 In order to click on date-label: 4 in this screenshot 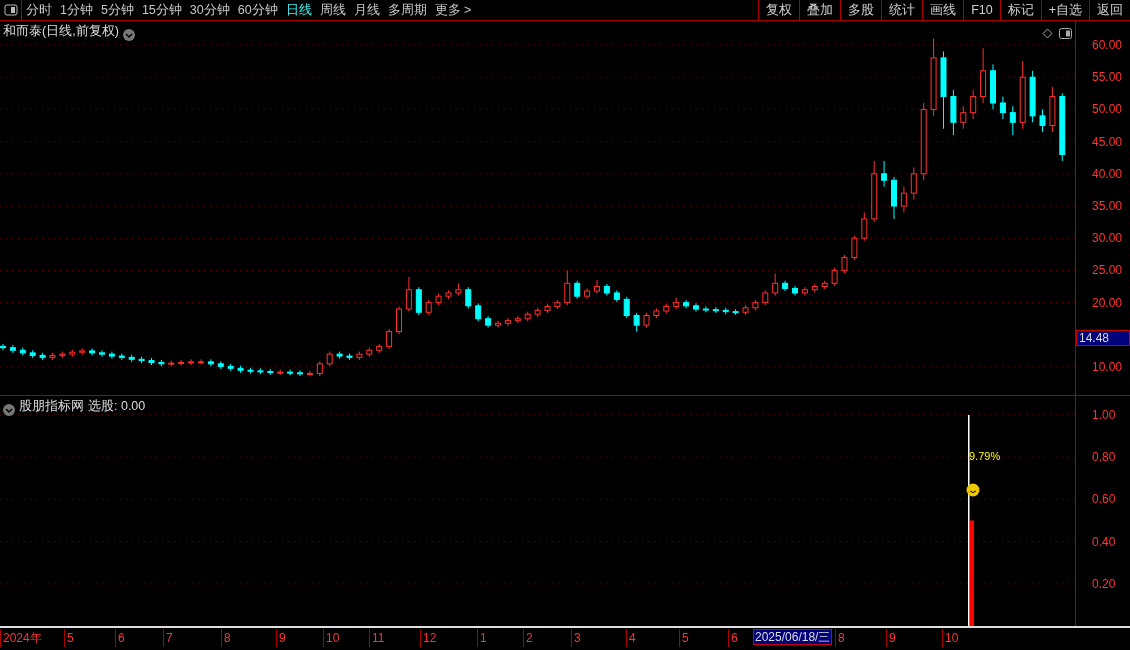, I will do `click(631, 638)`.